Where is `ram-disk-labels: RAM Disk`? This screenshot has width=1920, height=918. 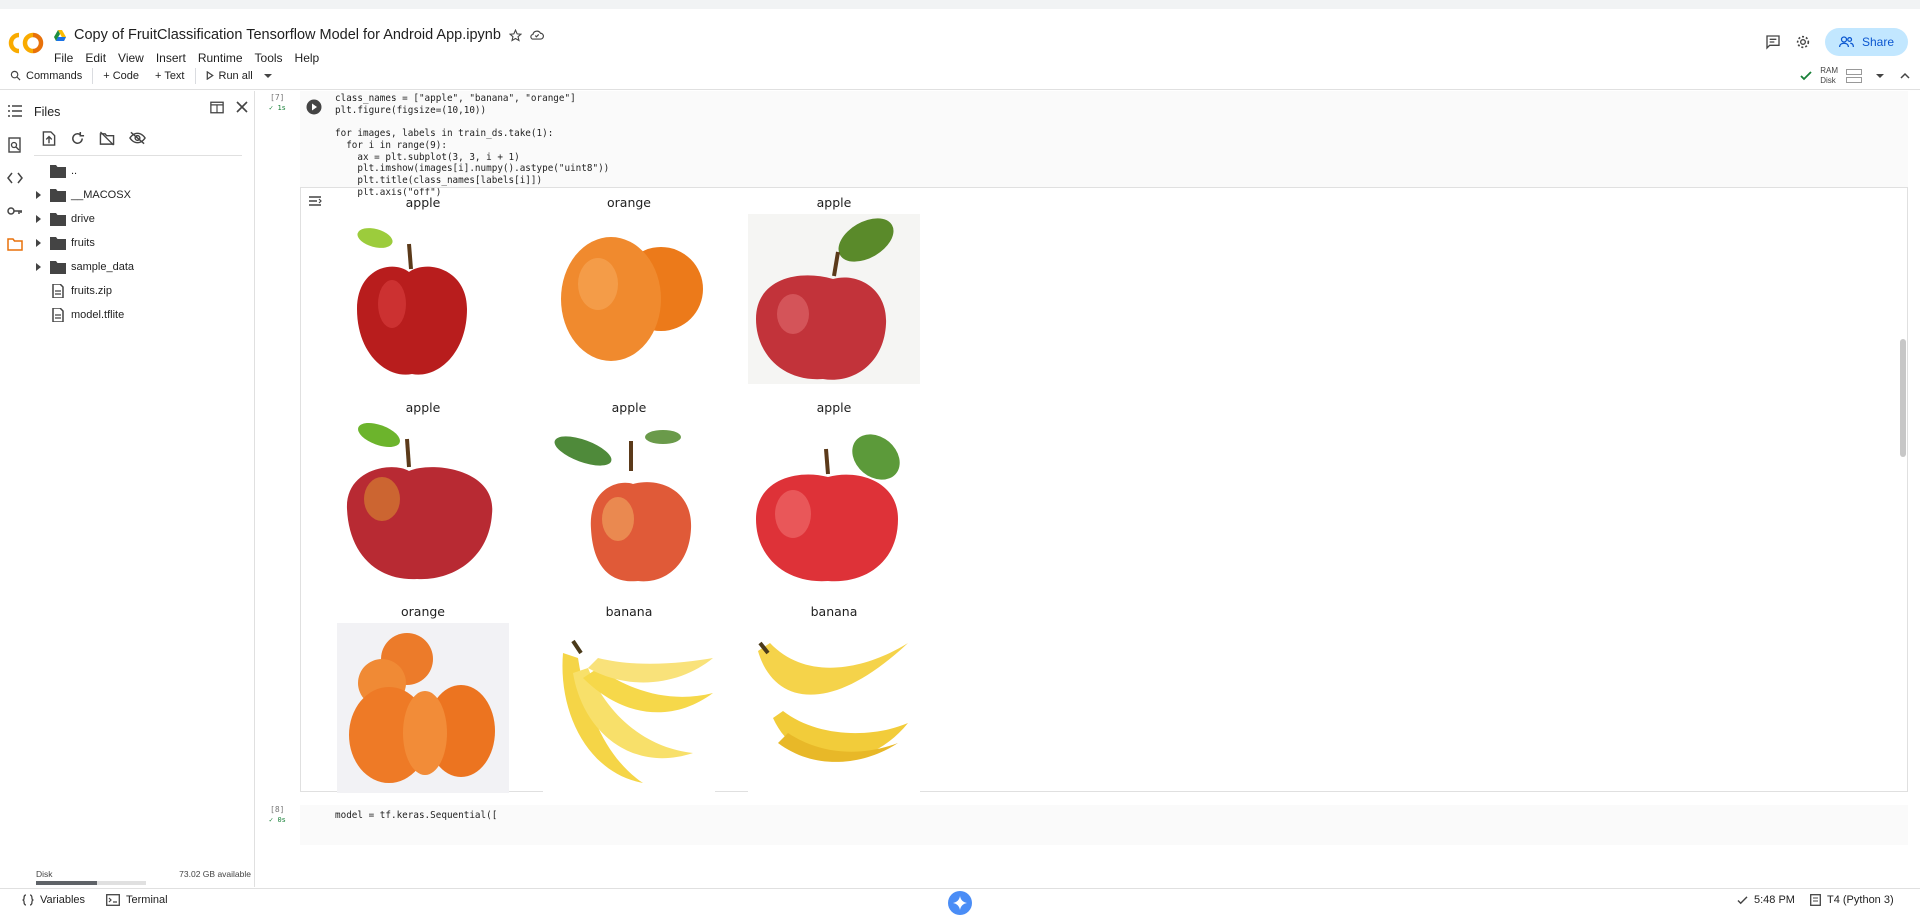 ram-disk-labels: RAM Disk is located at coordinates (1829, 76).